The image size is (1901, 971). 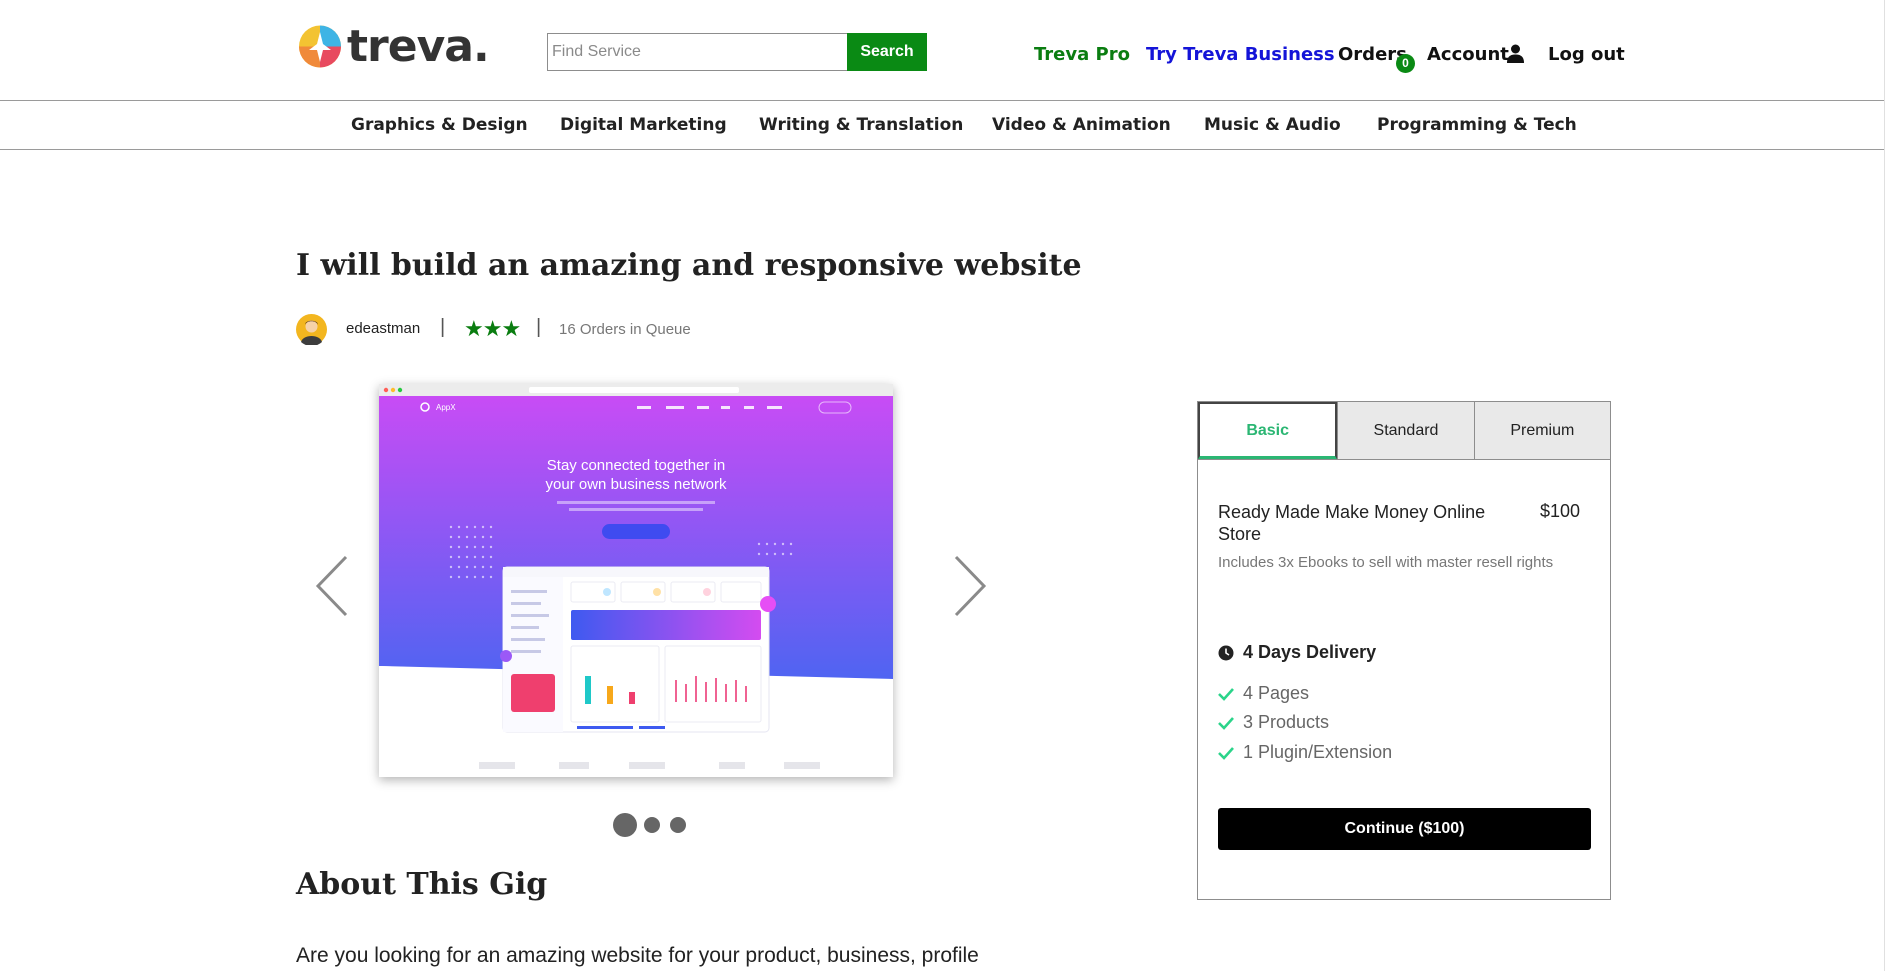 I want to click on logo-text: treva., so click(x=418, y=46).